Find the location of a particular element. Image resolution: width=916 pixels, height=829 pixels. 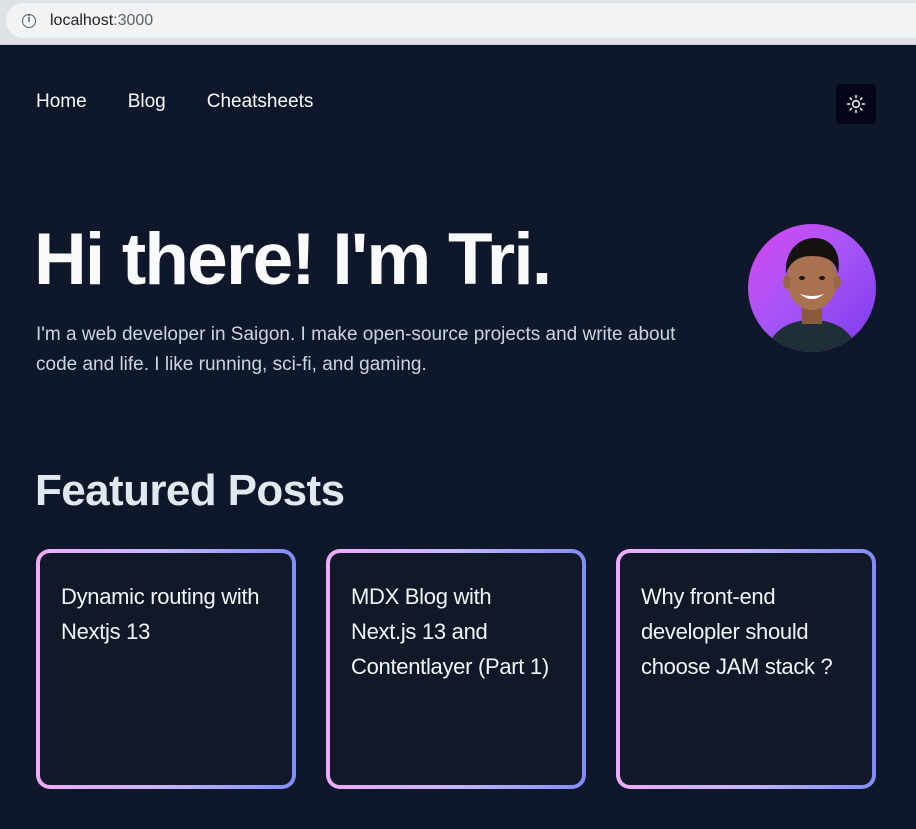

browser-toolbar: i localhost:3000 is located at coordinates (458, 22).